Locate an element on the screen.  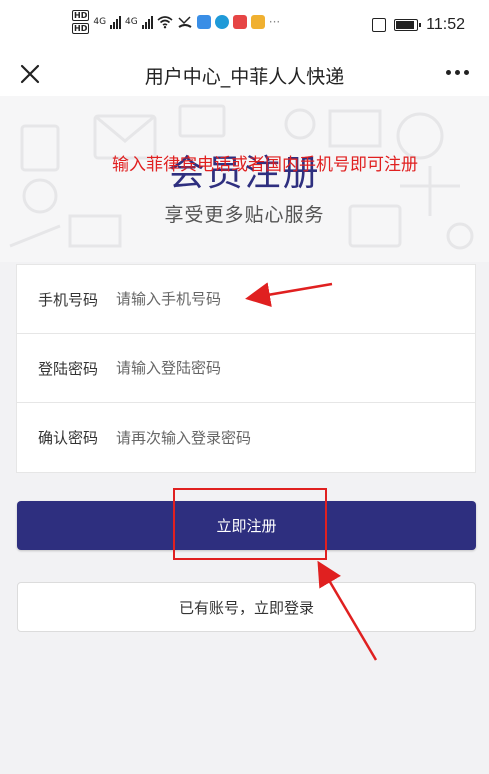
more-icon is located at coordinates (457, 72).